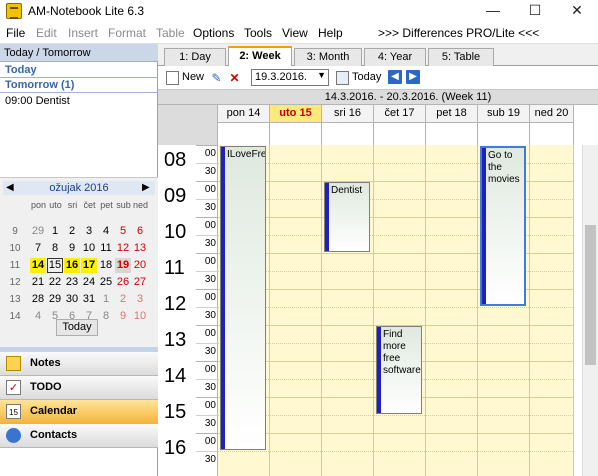  I want to click on calendar-day: 18, so click(106, 265).